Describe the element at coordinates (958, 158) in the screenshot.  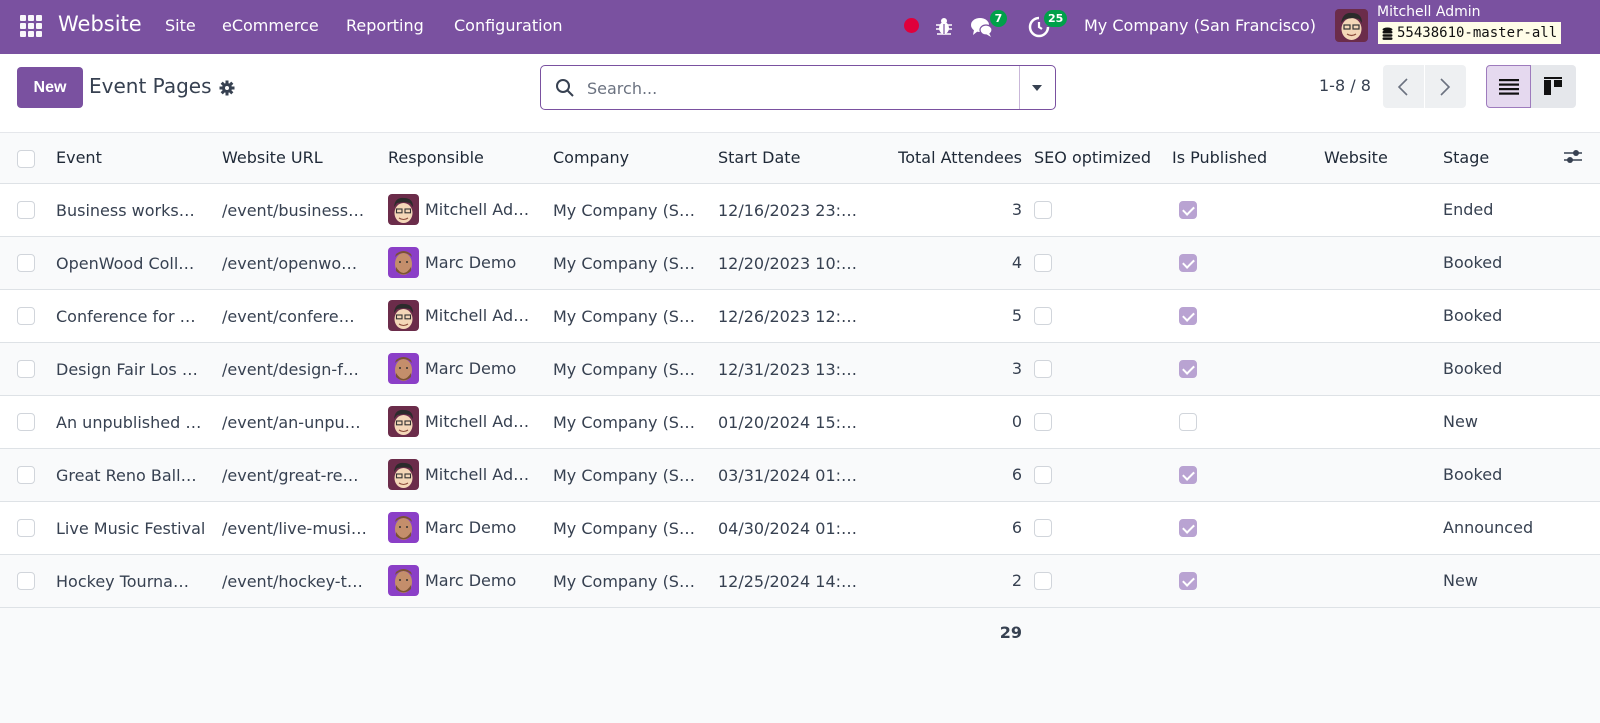
I see `column-total-attendees: Total Attendees` at that location.